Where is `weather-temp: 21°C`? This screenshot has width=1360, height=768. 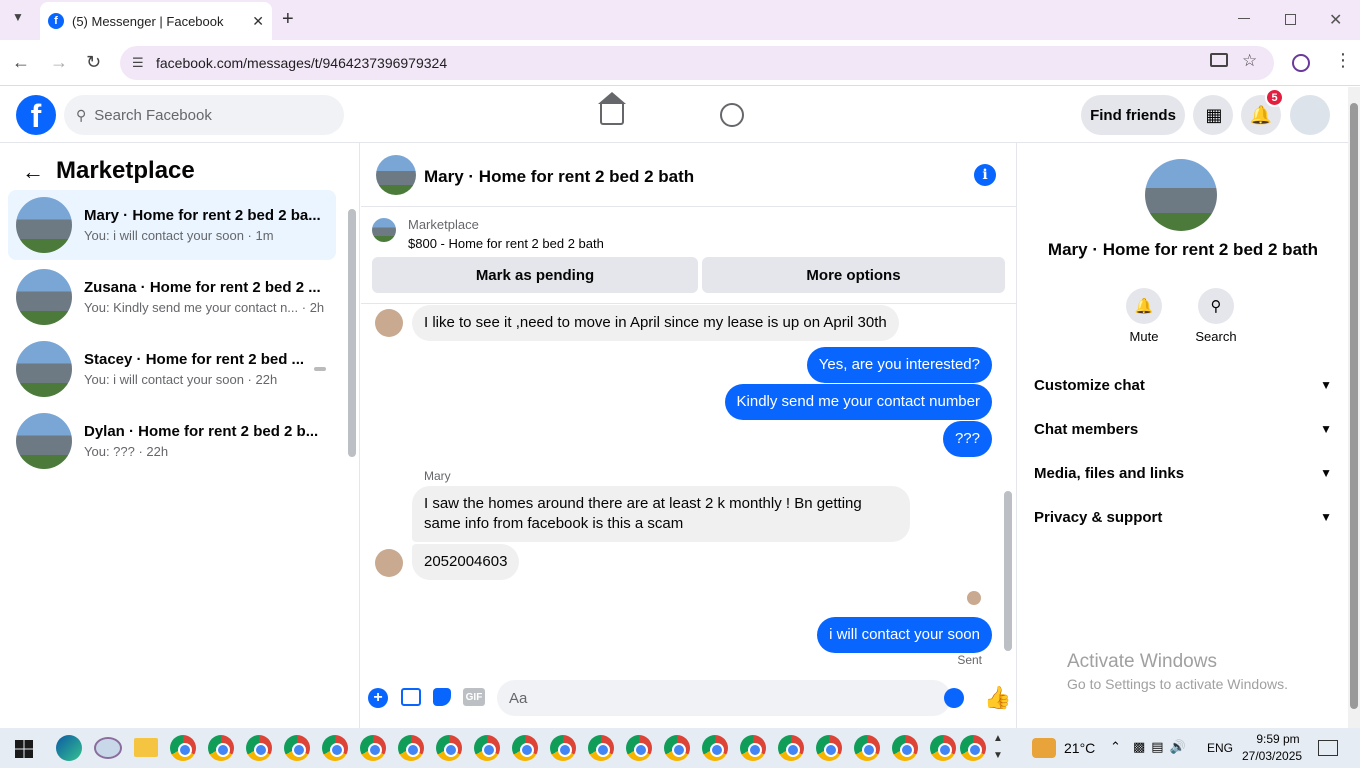 weather-temp: 21°C is located at coordinates (1079, 748).